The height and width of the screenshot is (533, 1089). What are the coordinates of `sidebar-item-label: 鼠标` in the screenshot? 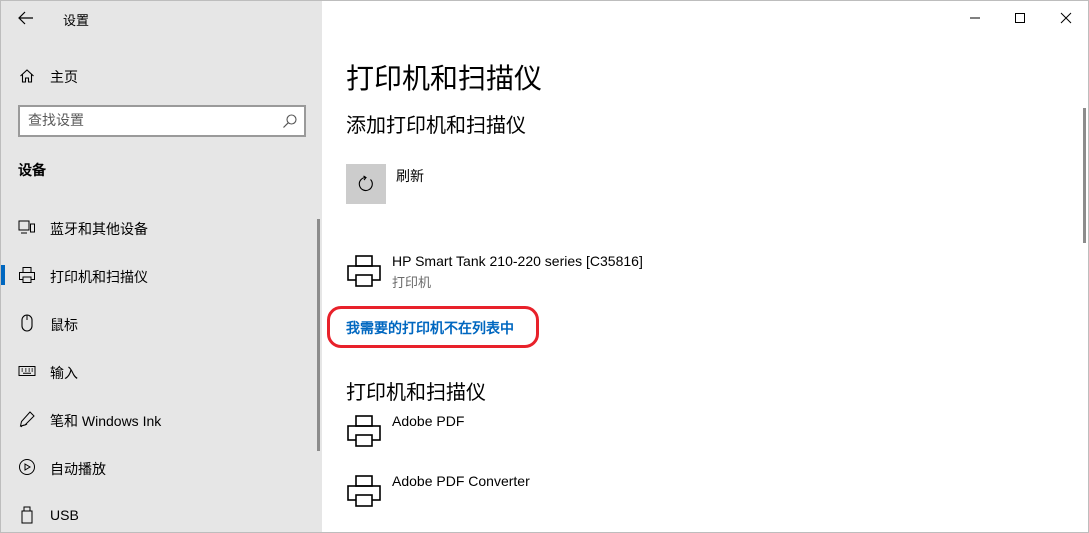 It's located at (64, 325).